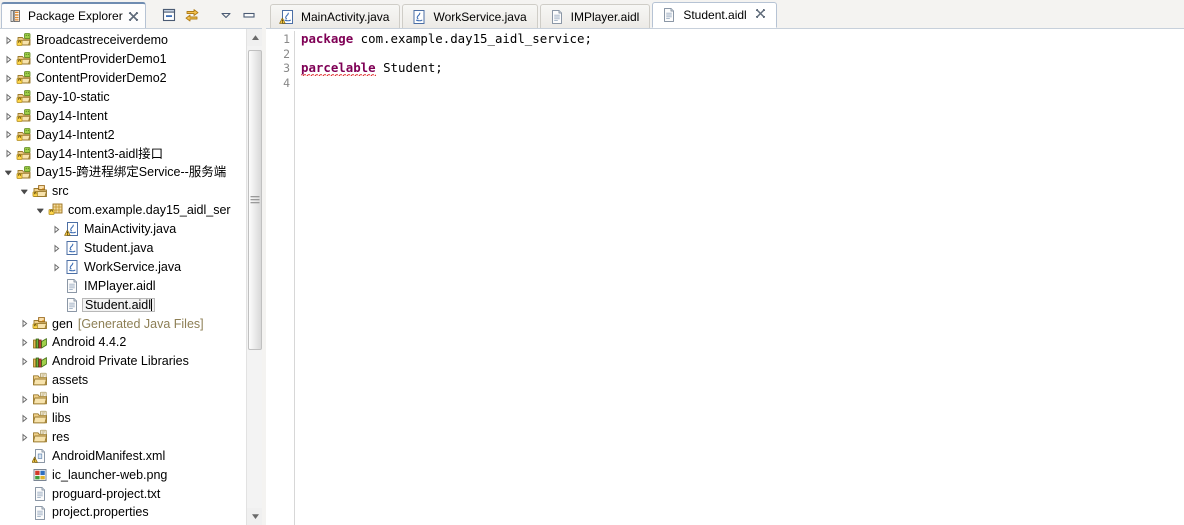 Image resolution: width=1184 pixels, height=525 pixels. What do you see at coordinates (133, 266) in the screenshot?
I see `tree-item-label: WorkService.java` at bounding box center [133, 266].